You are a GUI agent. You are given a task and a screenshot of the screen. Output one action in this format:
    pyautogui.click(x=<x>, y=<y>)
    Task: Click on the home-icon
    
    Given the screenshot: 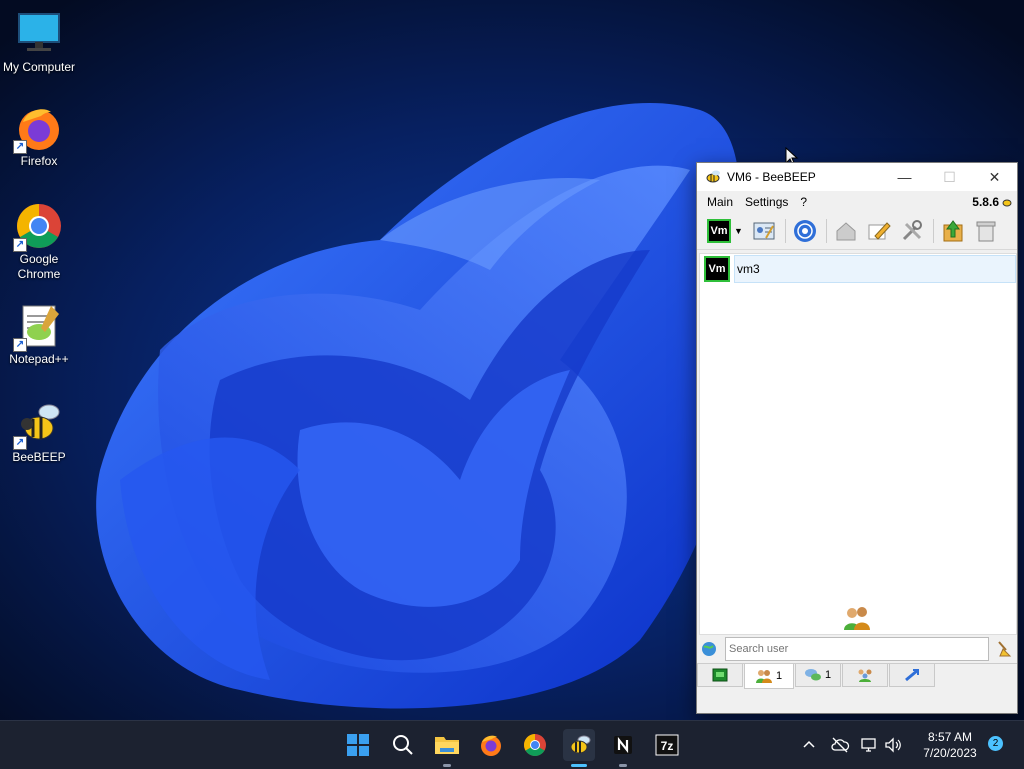 What is the action you would take?
    pyautogui.click(x=846, y=231)
    